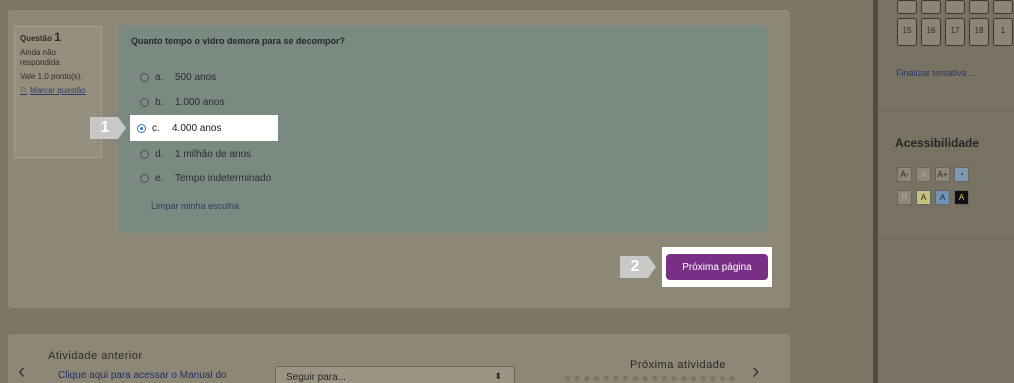  I want to click on option-letter: a., so click(159, 77).